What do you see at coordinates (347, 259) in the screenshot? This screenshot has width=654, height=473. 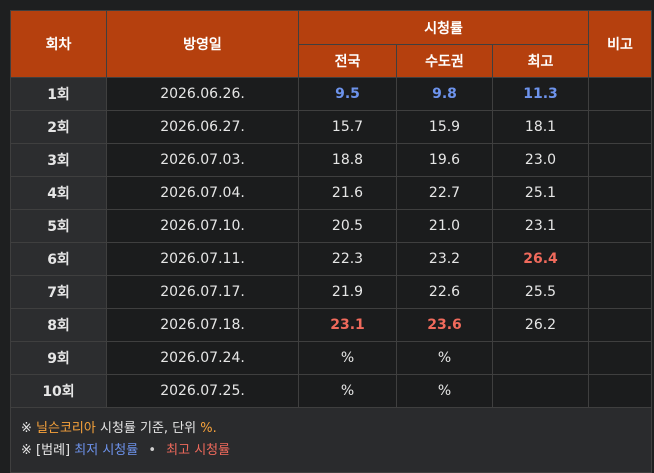 I see `nationwide-cell: 22.3` at bounding box center [347, 259].